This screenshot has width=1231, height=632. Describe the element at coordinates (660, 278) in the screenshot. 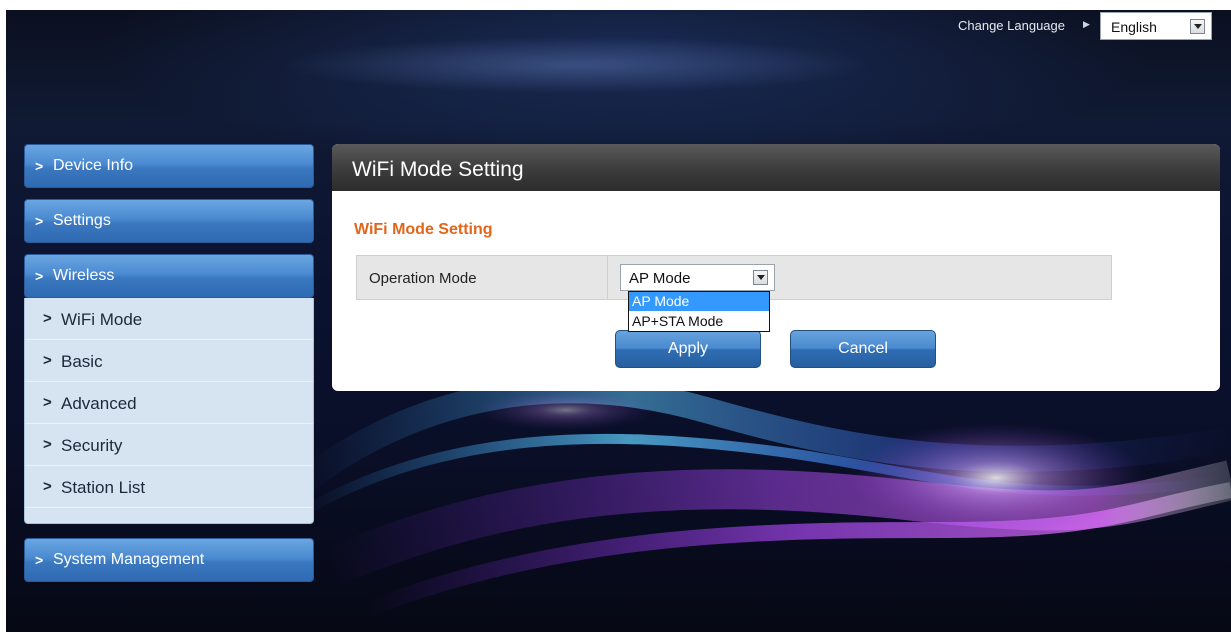

I see `operation-mode-value: AP Mode` at that location.